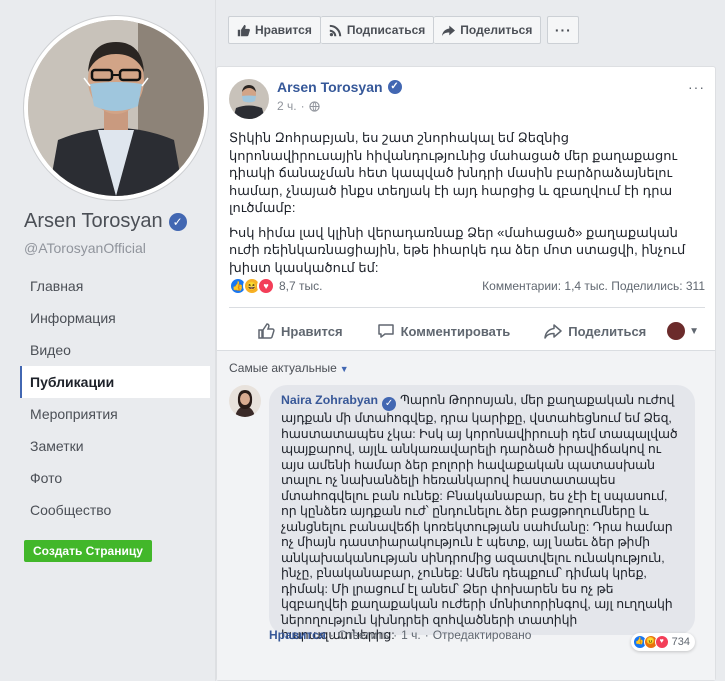 The height and width of the screenshot is (681, 725). I want to click on comment-time: 1 ч., so click(411, 635).